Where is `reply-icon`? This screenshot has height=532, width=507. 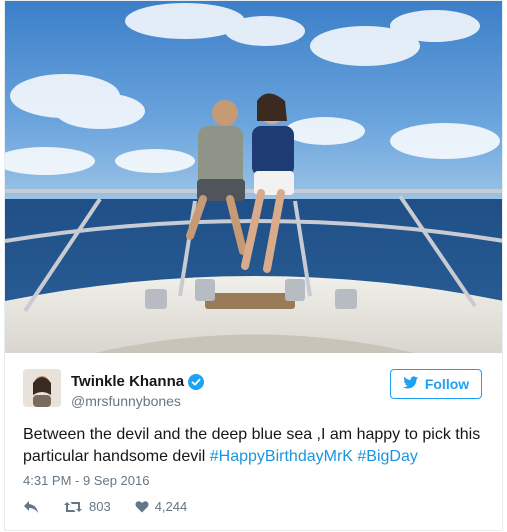 reply-icon is located at coordinates (31, 507).